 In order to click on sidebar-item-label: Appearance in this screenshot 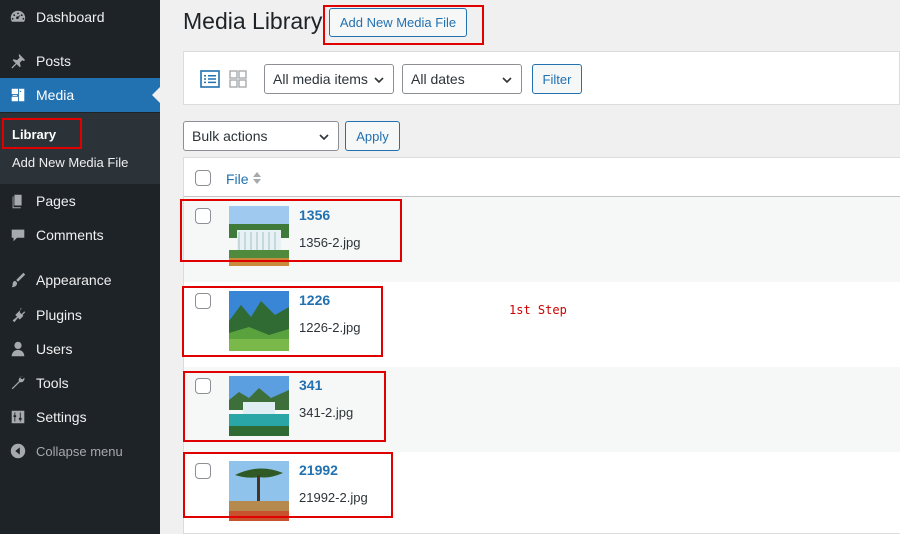, I will do `click(74, 280)`.